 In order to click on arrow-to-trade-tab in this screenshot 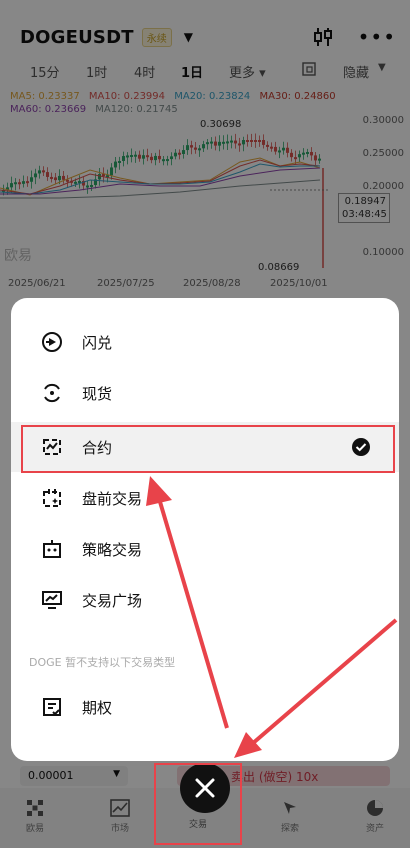, I will do `click(316, 688)`.